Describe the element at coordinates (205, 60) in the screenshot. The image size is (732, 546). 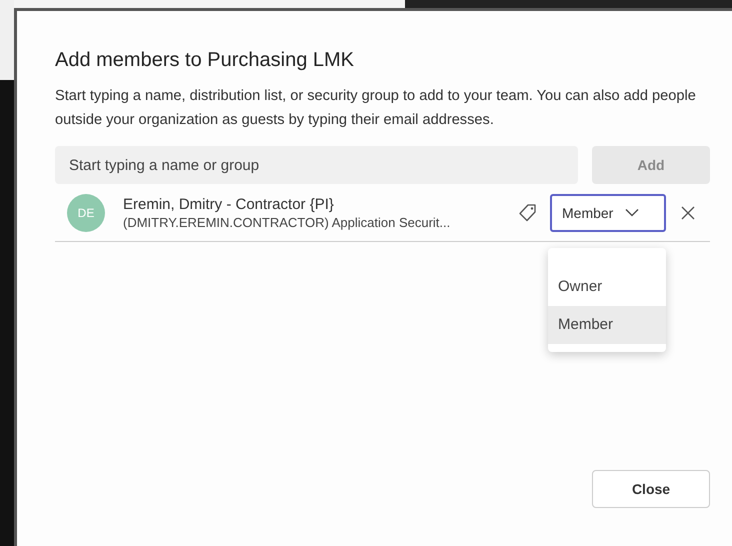
I see `dialog-title: Add members to Purchasing LMK` at that location.